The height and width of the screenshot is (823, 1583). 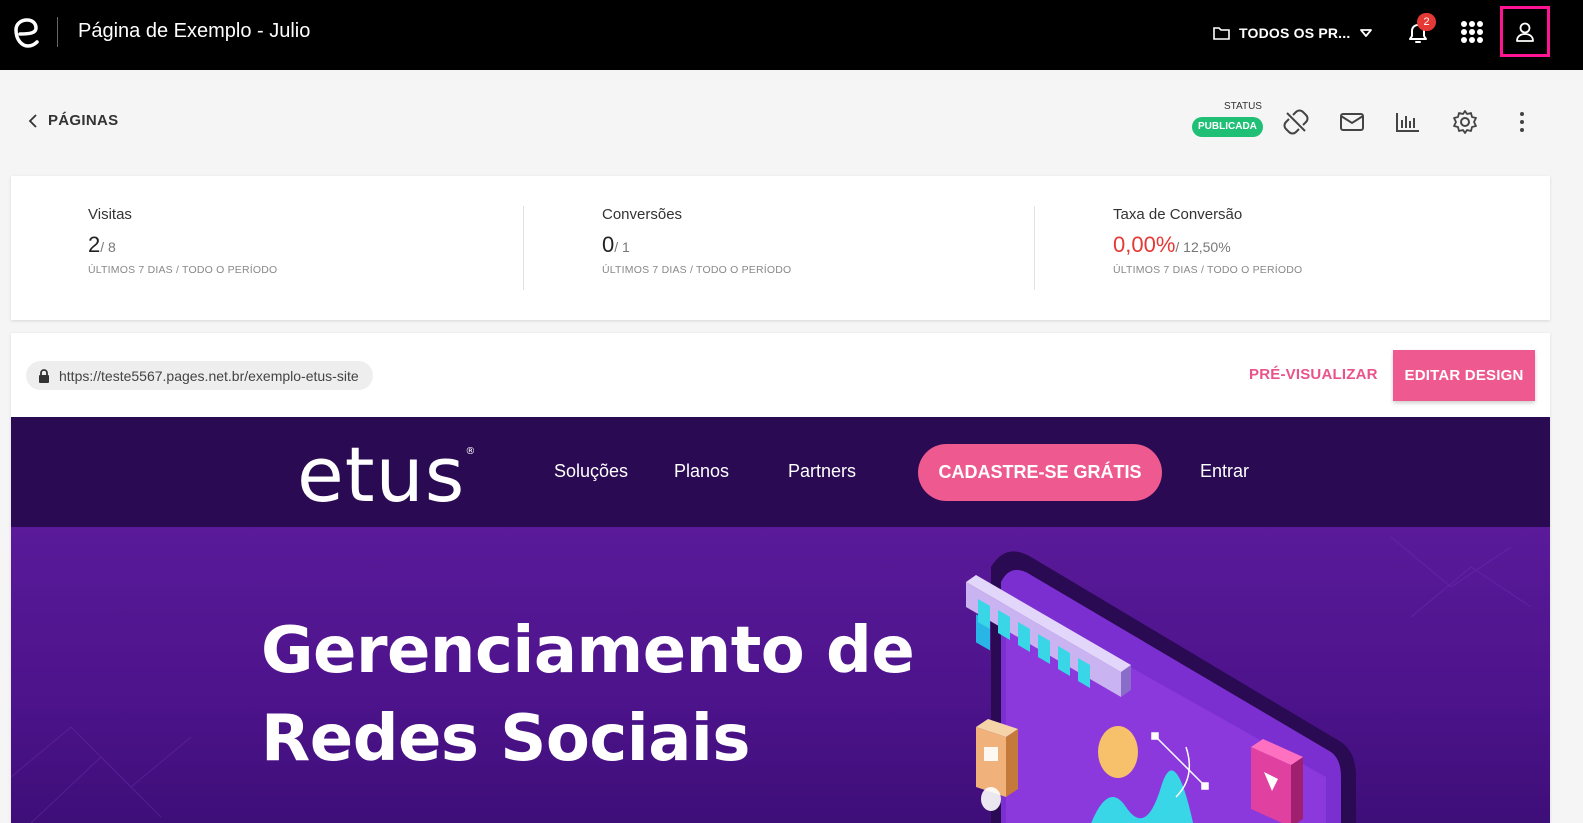 What do you see at coordinates (1243, 106) in the screenshot?
I see `status-label: STATUS` at bounding box center [1243, 106].